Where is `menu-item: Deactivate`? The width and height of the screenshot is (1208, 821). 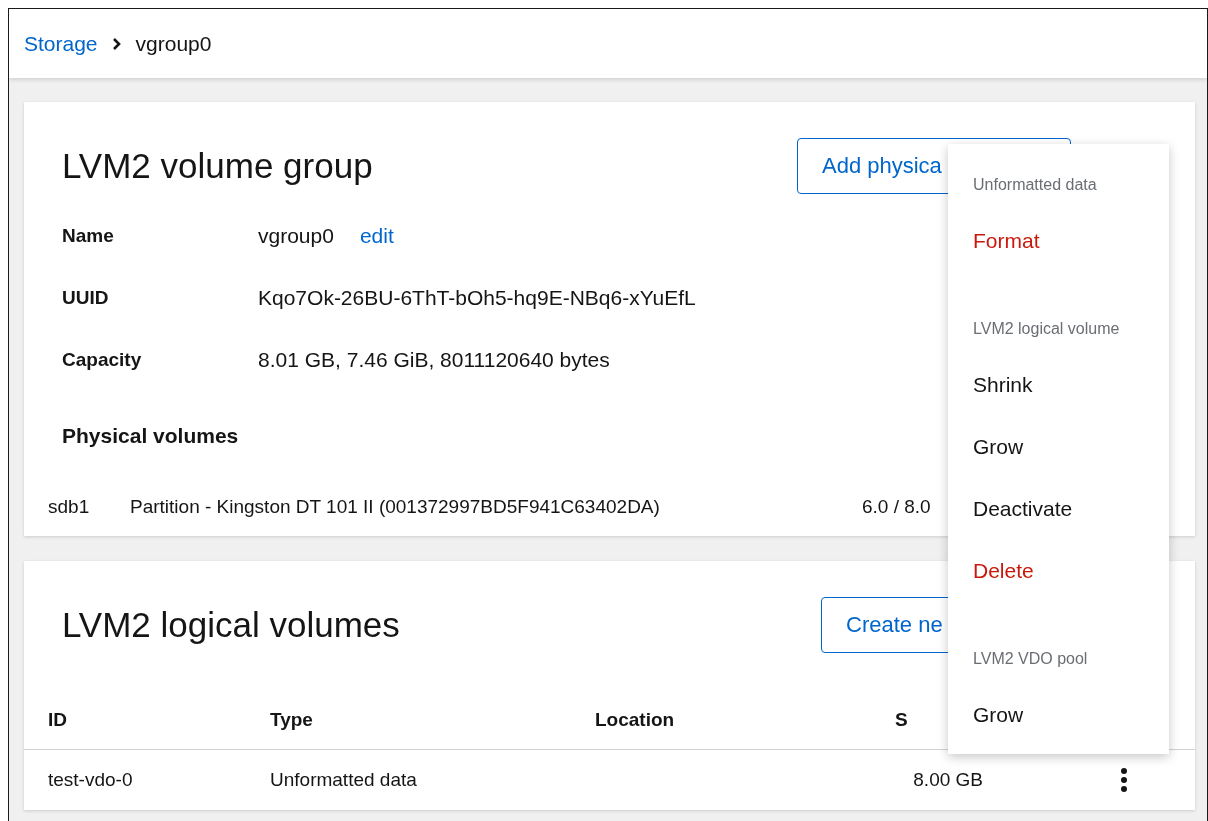 menu-item: Deactivate is located at coordinates (1058, 511).